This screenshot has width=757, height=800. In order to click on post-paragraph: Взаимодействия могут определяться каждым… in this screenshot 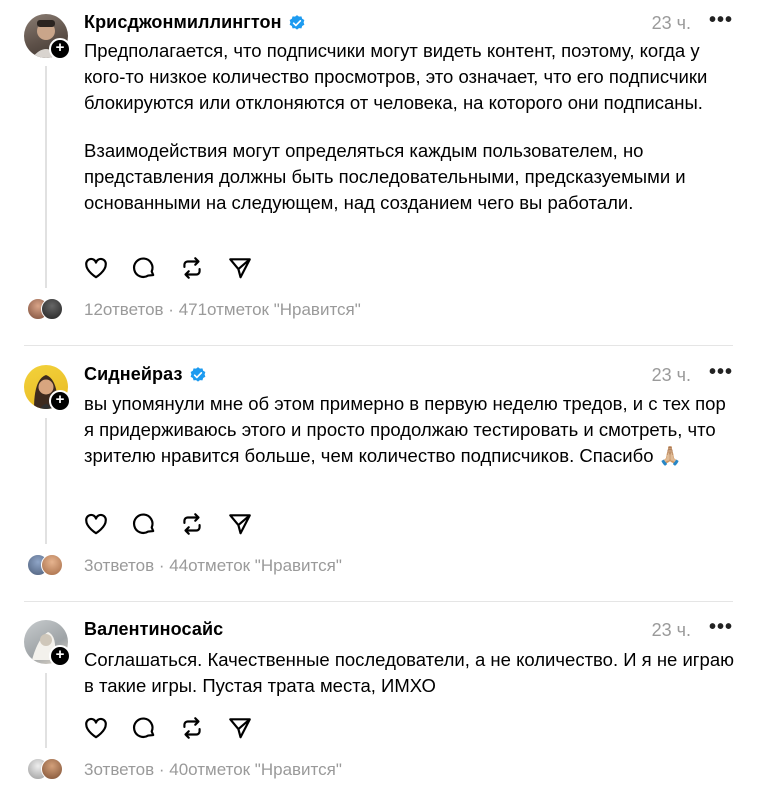, I will do `click(385, 176)`.